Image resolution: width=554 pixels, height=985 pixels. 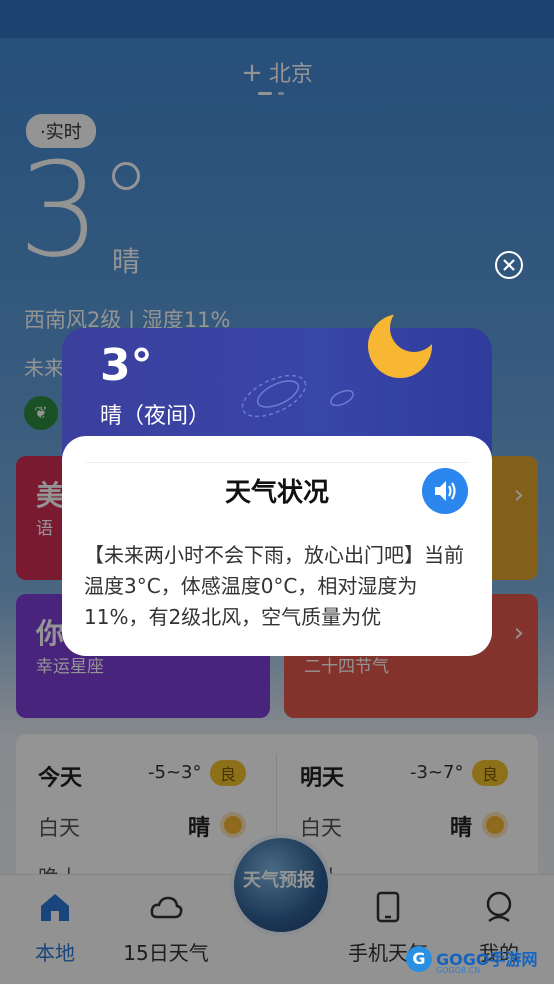 I want to click on dialog-condition: 晴（夜间）, so click(x=155, y=416).